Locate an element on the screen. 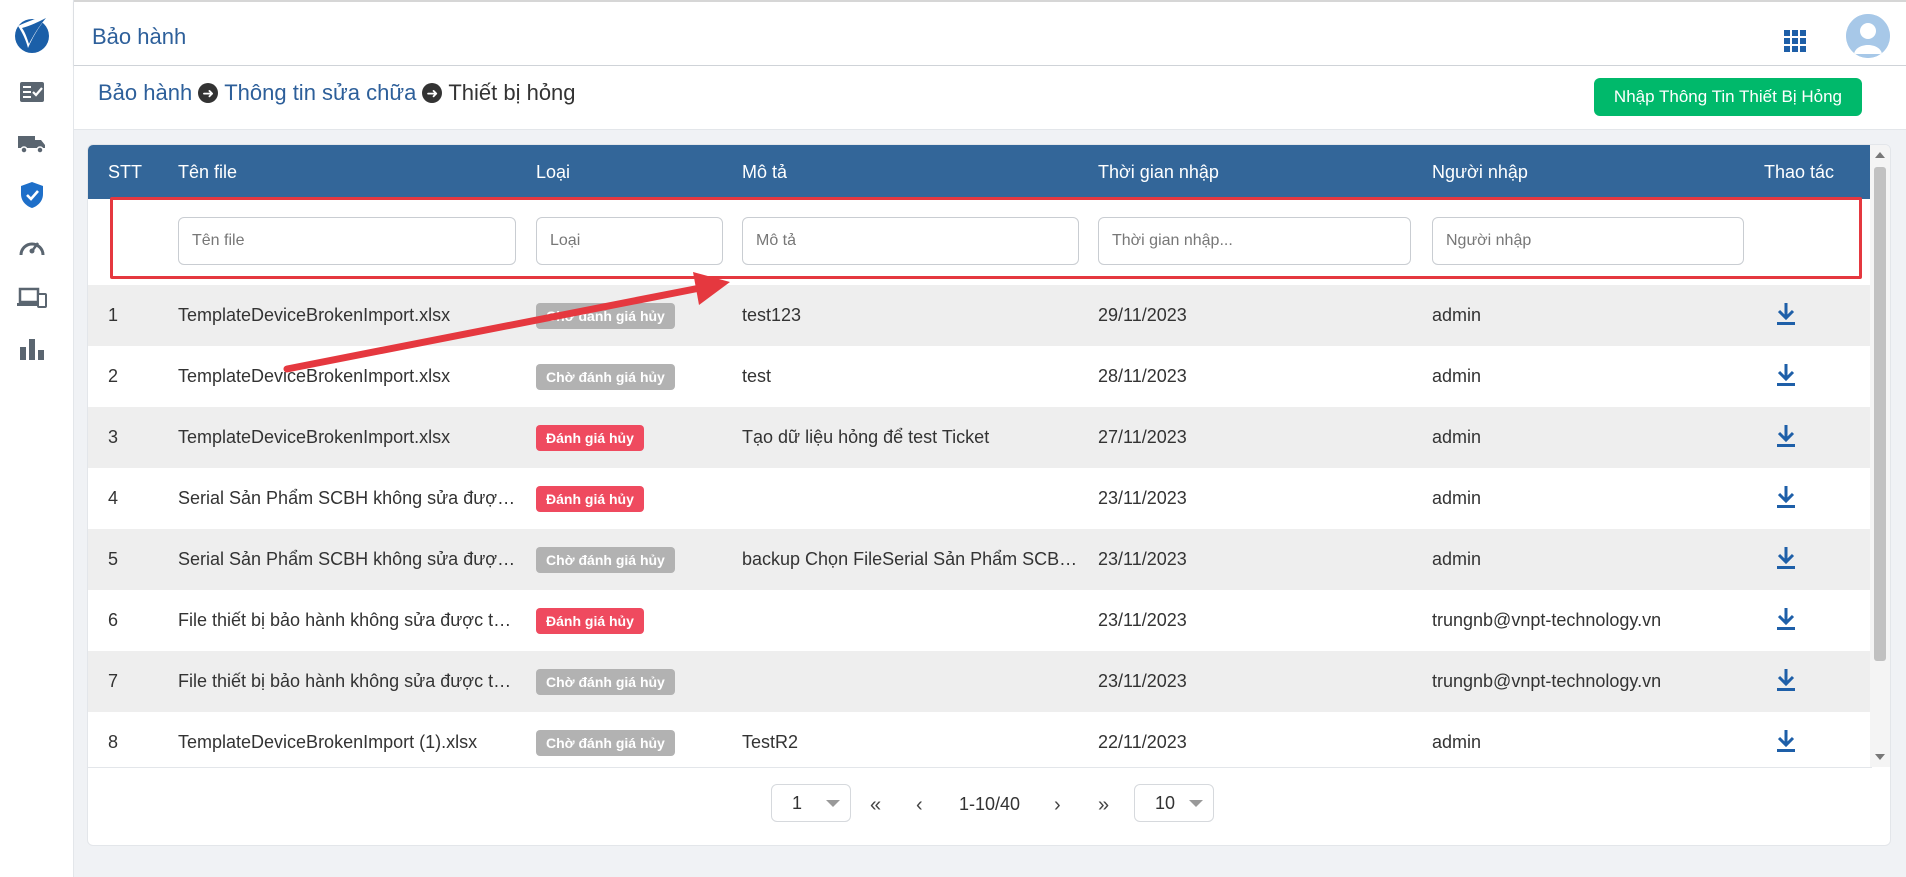 The height and width of the screenshot is (877, 1906). col-description: Mô tả is located at coordinates (765, 172).